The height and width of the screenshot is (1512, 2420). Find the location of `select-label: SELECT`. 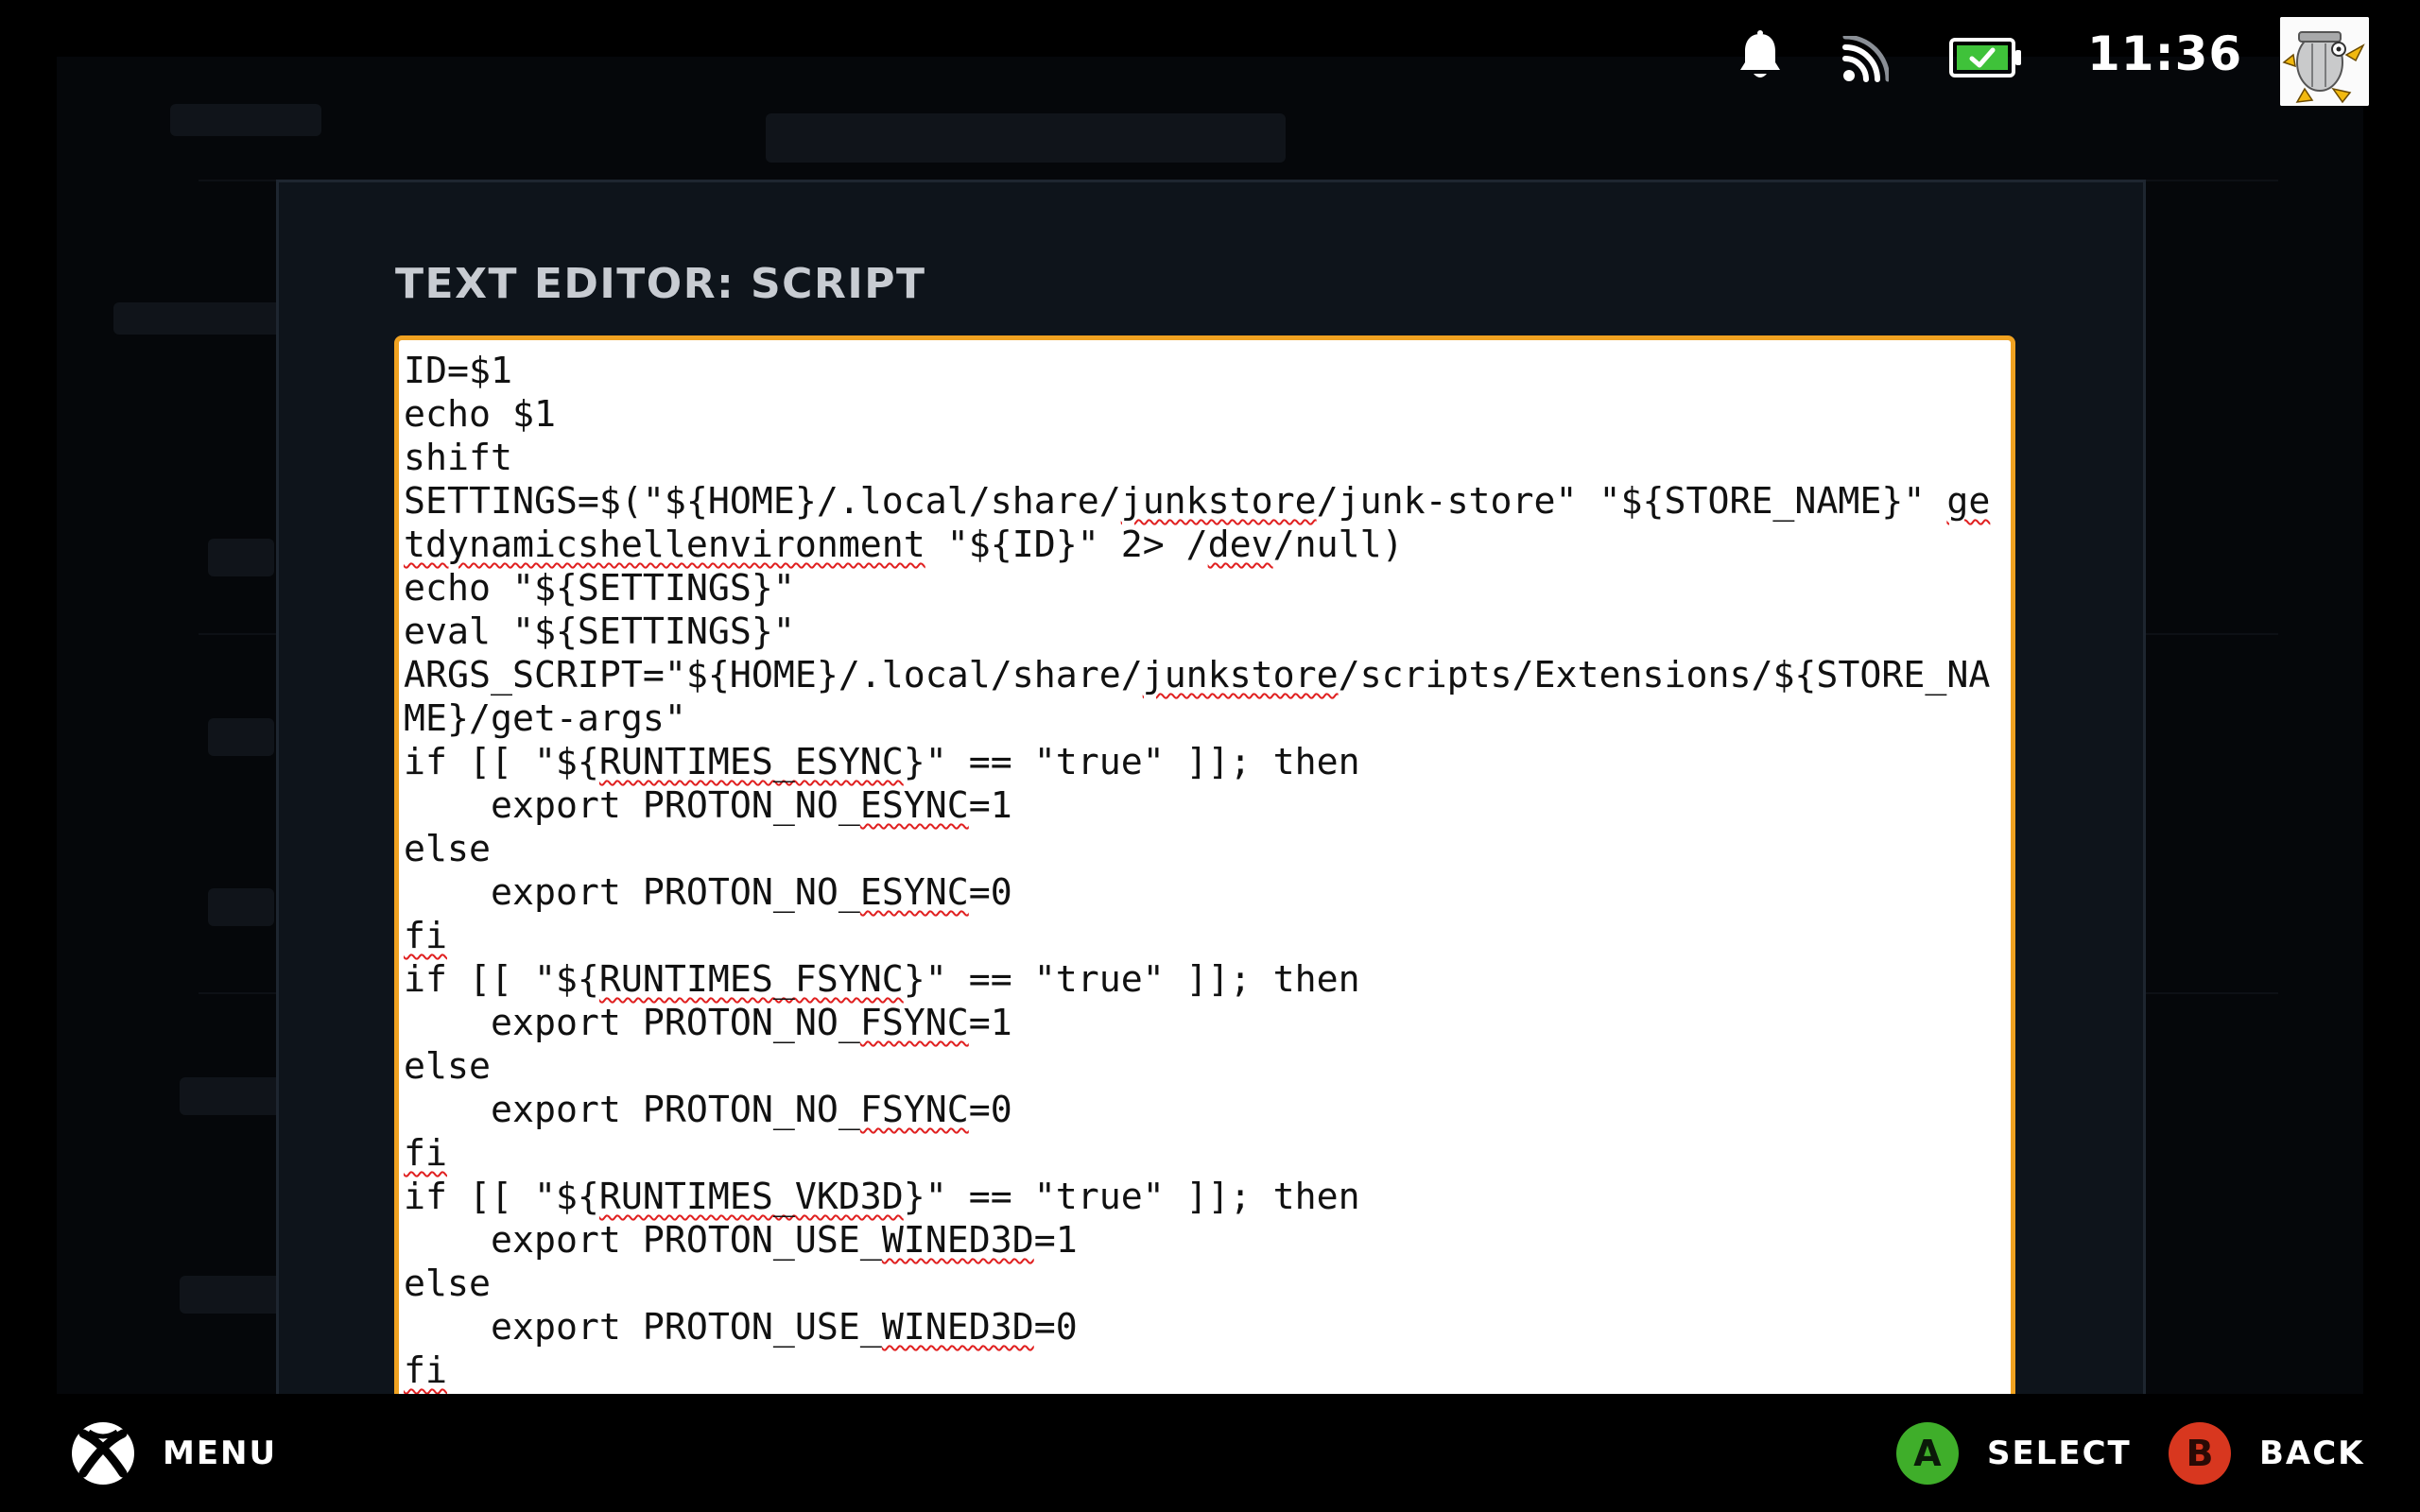

select-label: SELECT is located at coordinates (2059, 1453).